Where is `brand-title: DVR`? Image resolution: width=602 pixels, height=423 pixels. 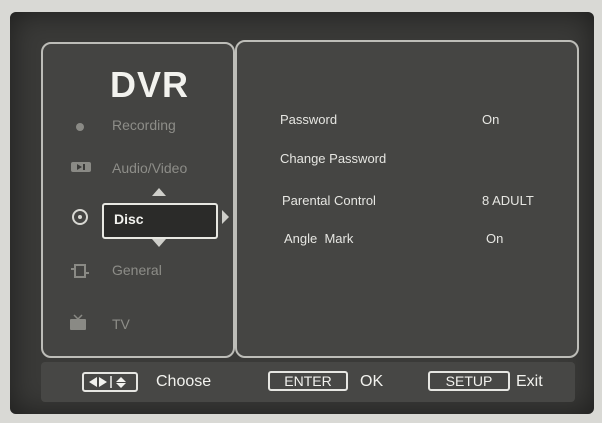
brand-title: DVR is located at coordinates (150, 84).